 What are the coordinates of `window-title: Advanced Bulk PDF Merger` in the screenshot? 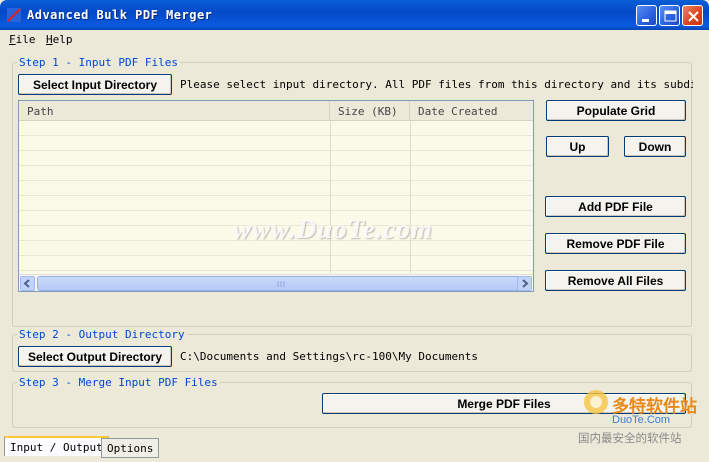 It's located at (120, 15).